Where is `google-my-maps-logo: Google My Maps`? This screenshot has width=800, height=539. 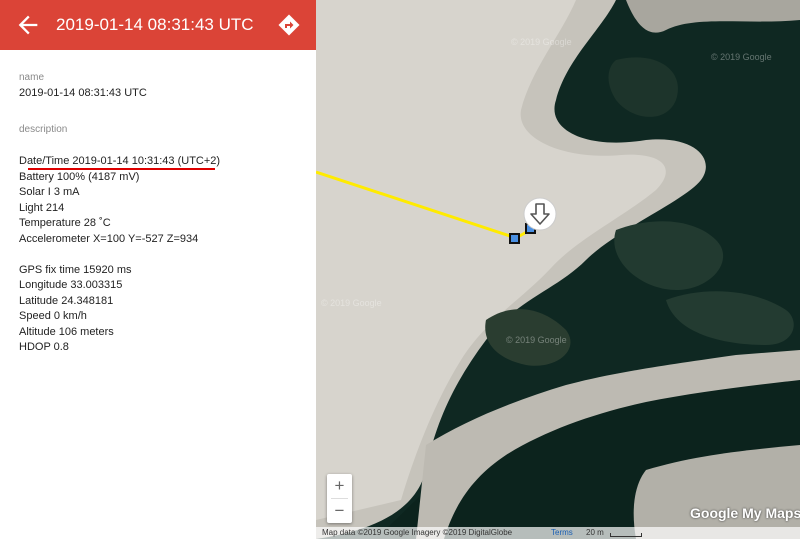 google-my-maps-logo: Google My Maps is located at coordinates (745, 513).